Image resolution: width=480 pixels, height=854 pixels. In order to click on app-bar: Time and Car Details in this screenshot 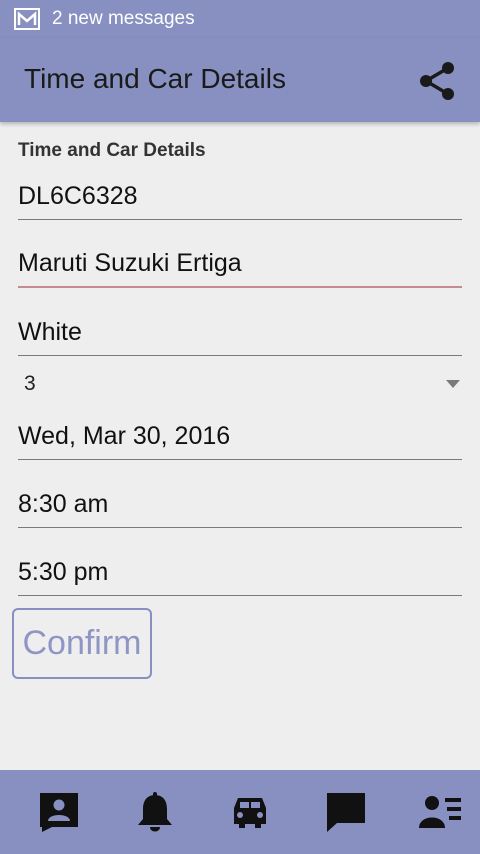, I will do `click(240, 80)`.